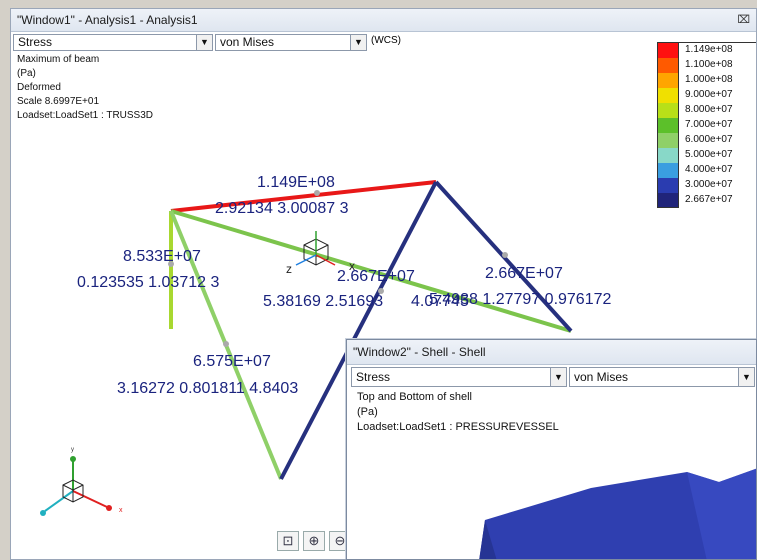 The height and width of the screenshot is (560, 757). What do you see at coordinates (232, 361) in the screenshot?
I see `annotation-value: 6.575E+07` at bounding box center [232, 361].